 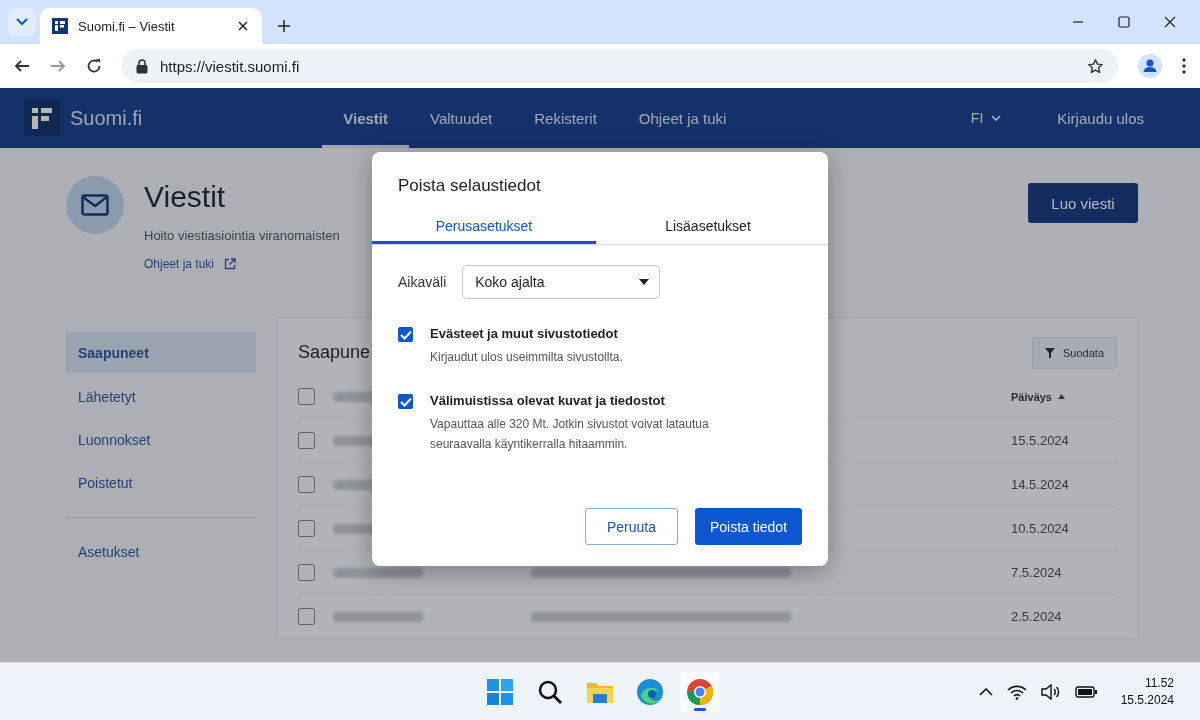 I want to click on sort-arrow-icon, so click(x=1061, y=396).